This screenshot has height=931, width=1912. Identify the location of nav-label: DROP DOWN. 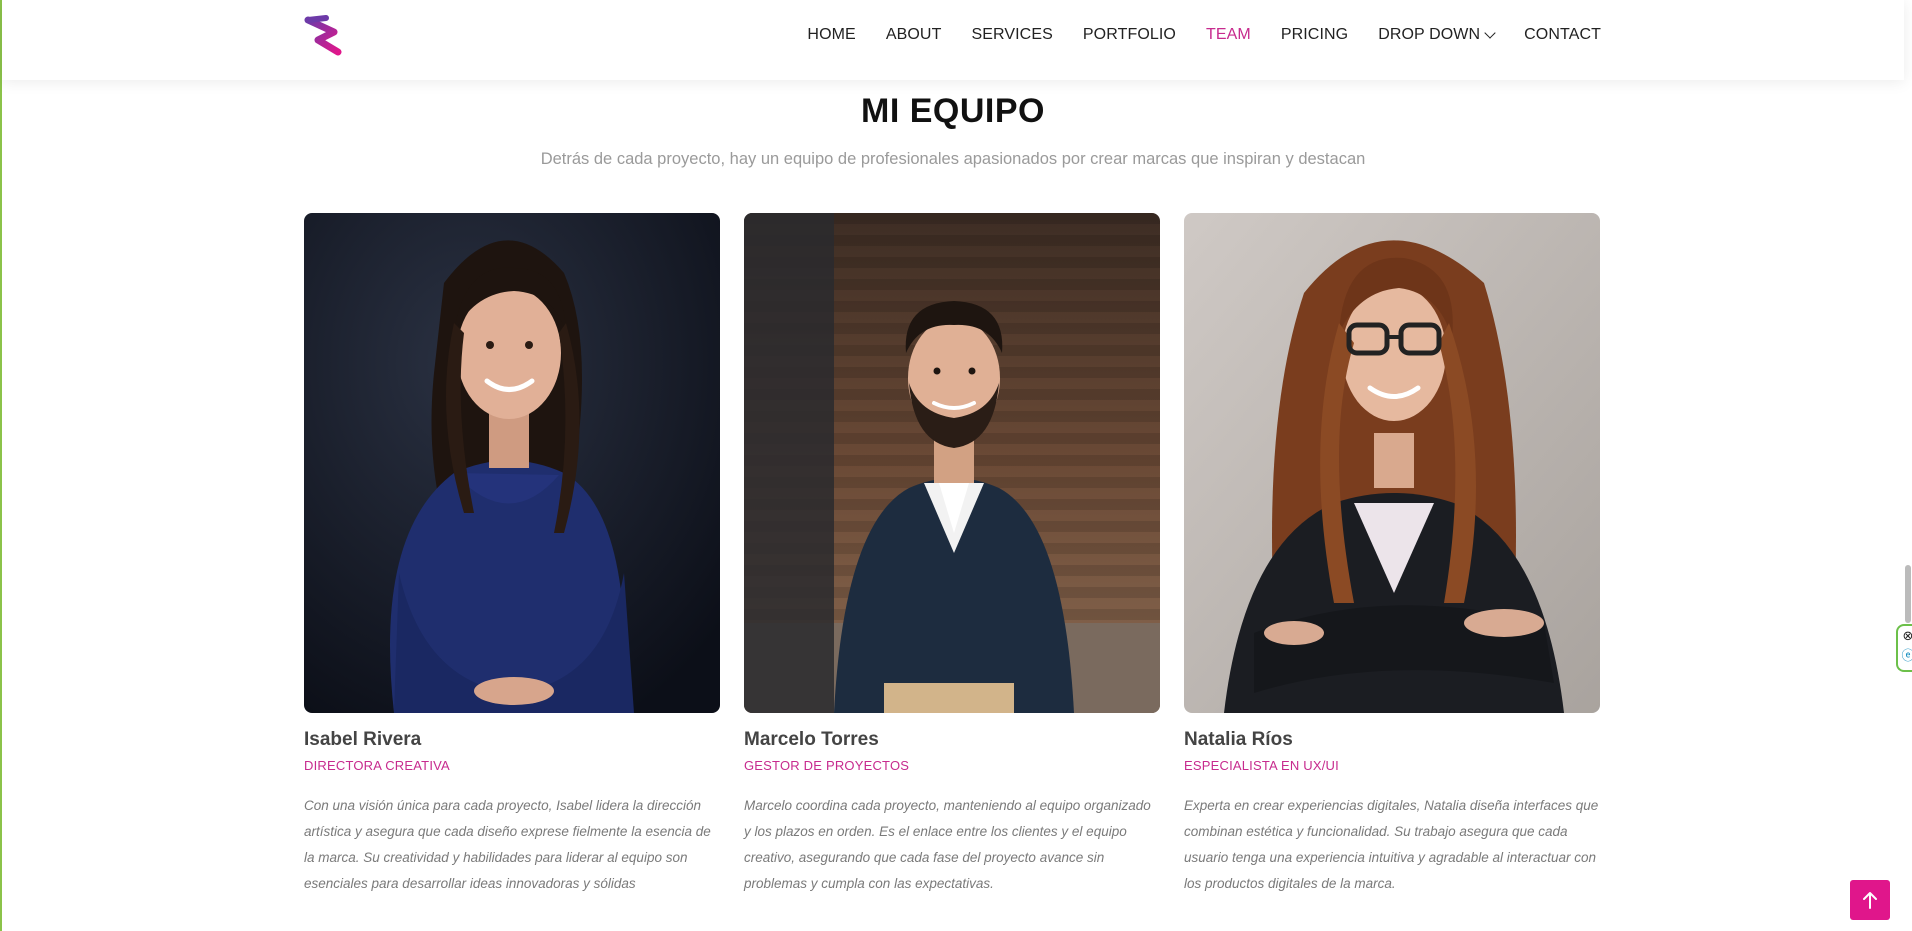
(1429, 34).